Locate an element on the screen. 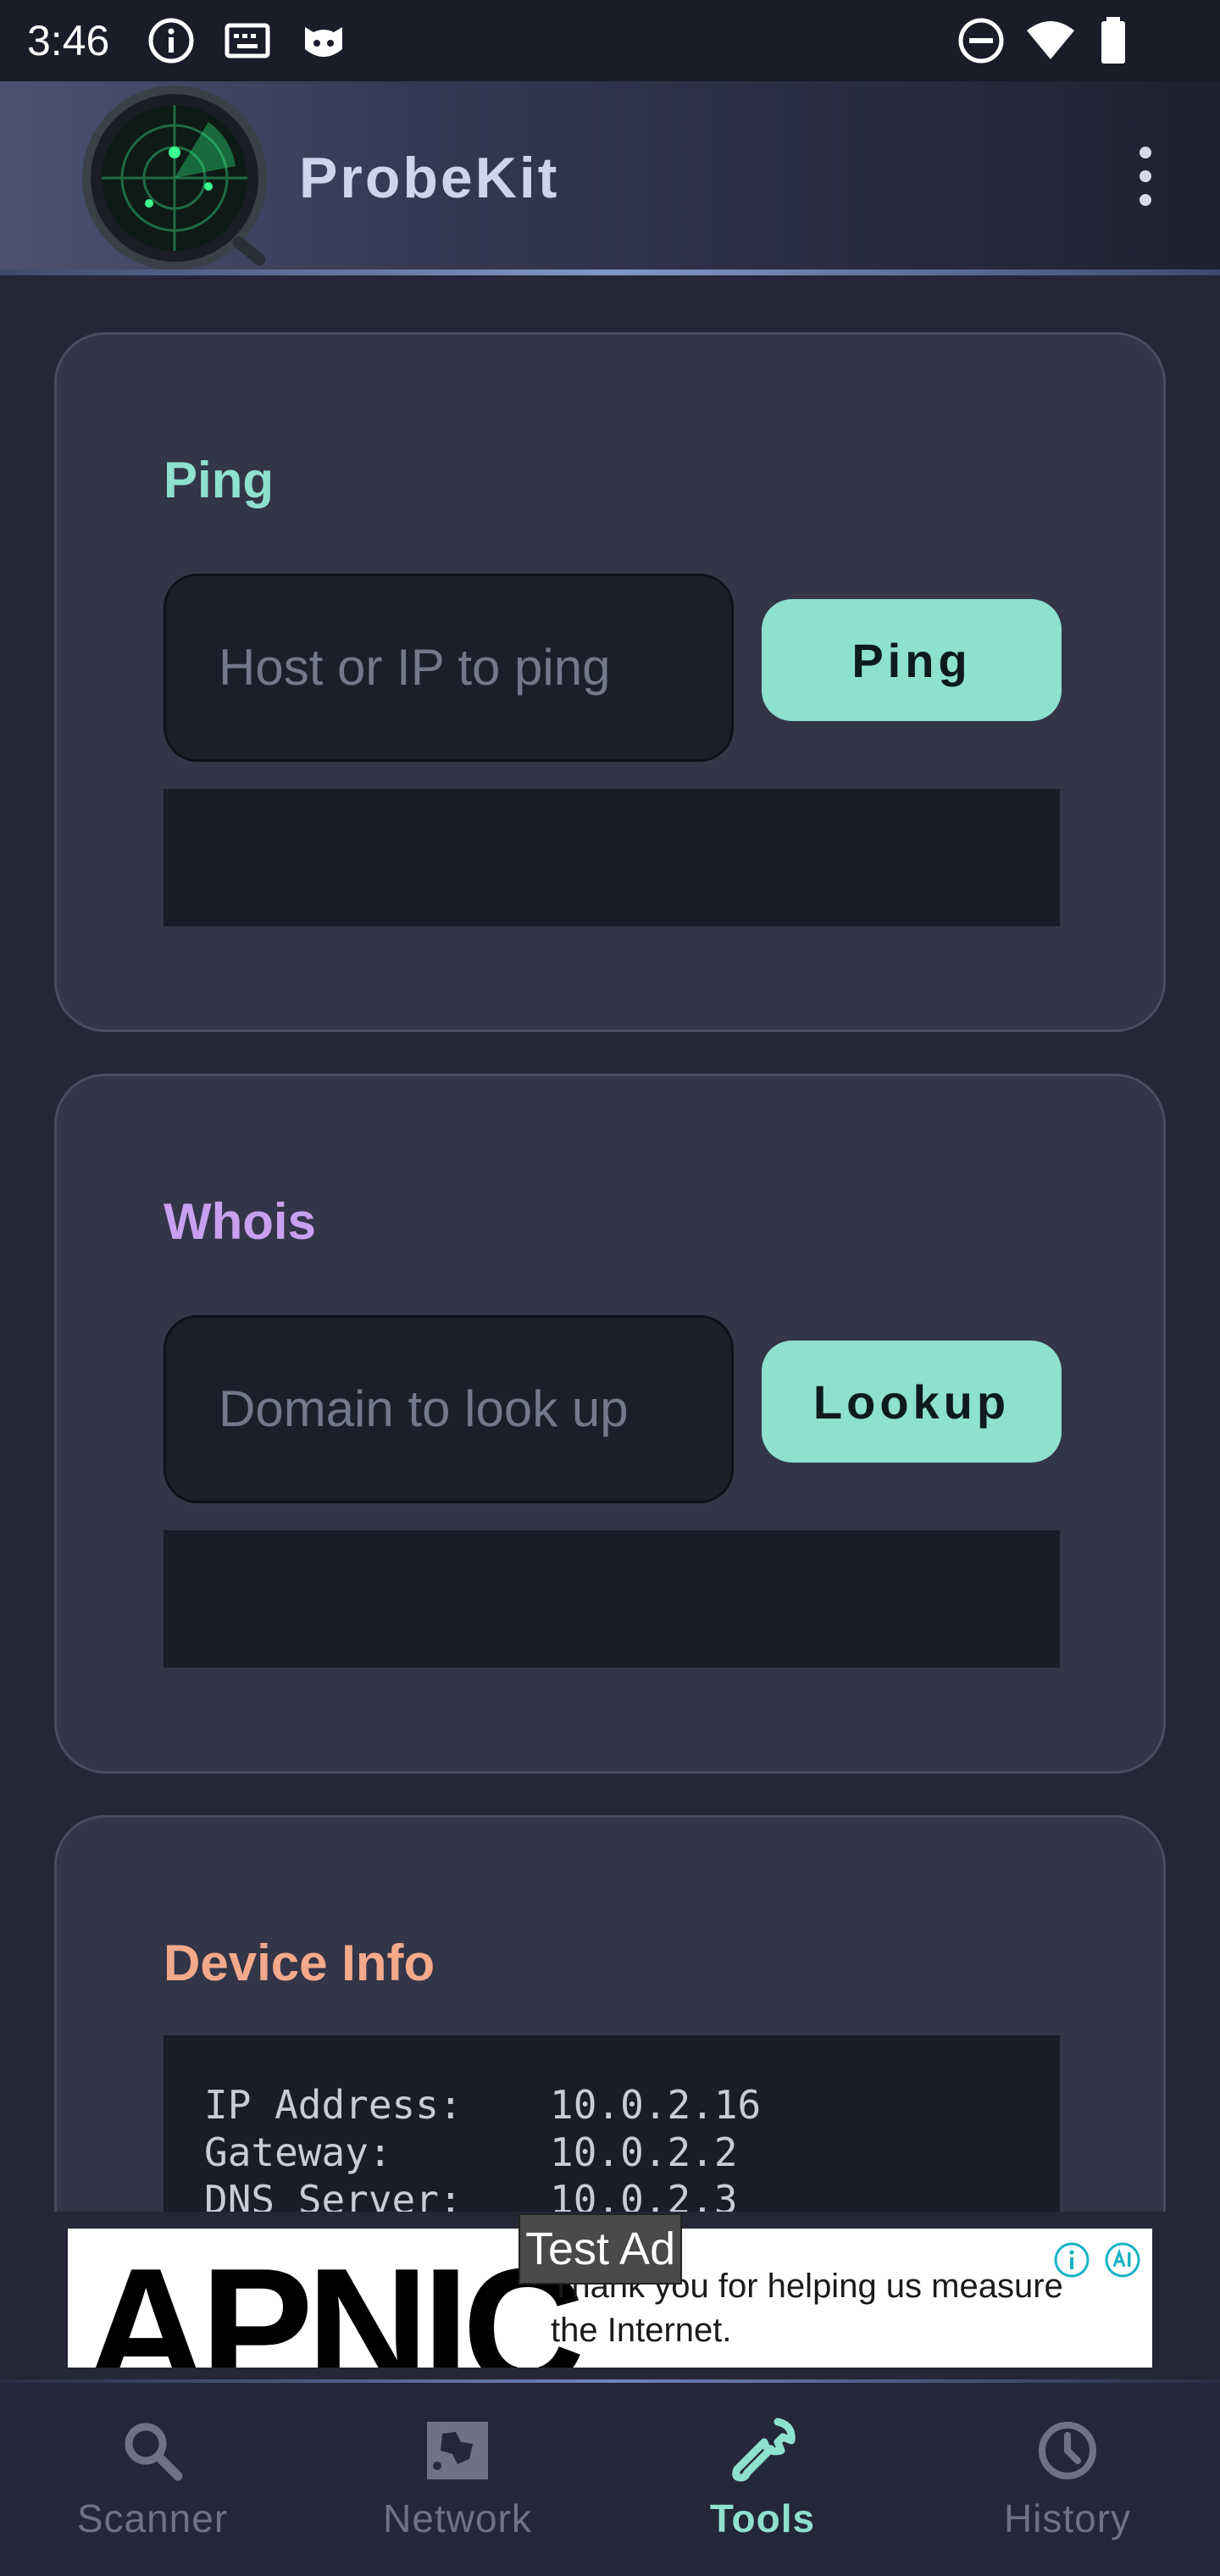 The image size is (1220, 2576). ping-title: Ping is located at coordinates (219, 480).